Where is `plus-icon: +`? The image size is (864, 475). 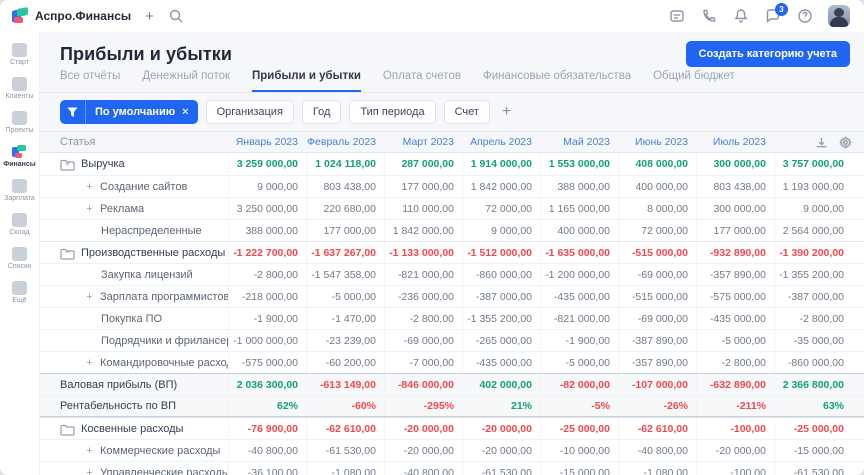 plus-icon: + is located at coordinates (149, 16).